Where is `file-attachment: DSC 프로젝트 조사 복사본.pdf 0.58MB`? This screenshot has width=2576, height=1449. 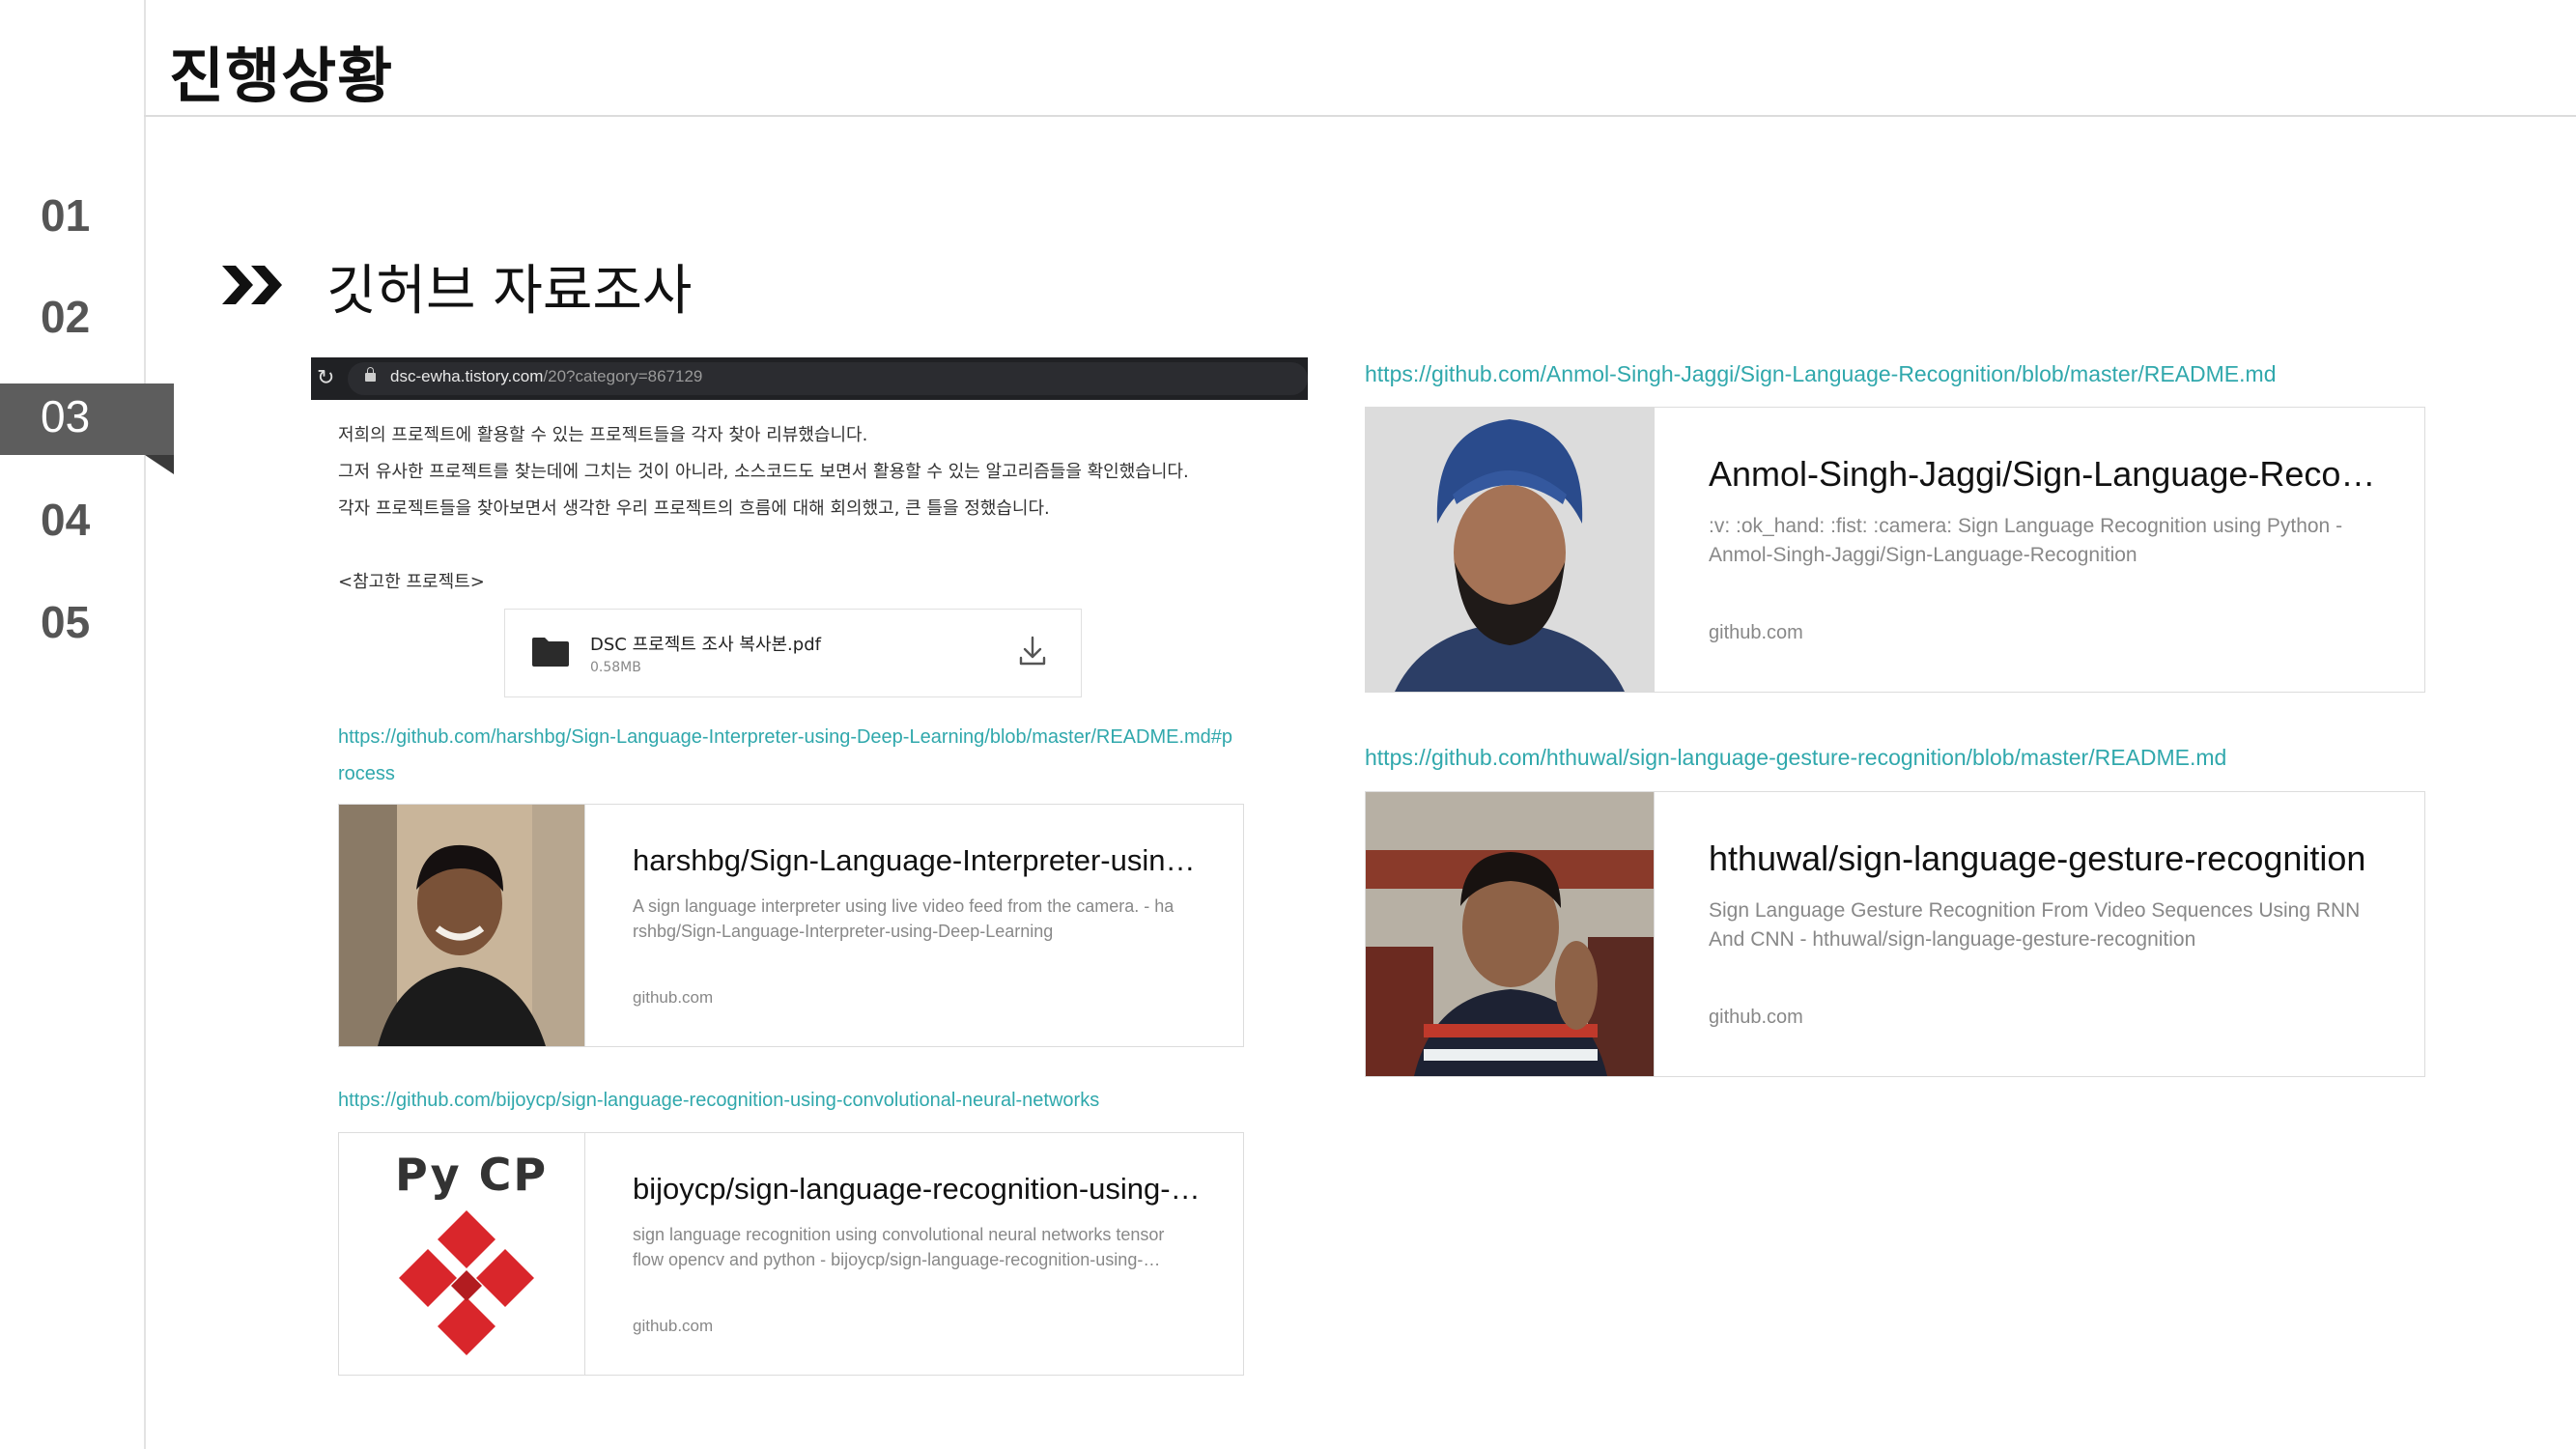
file-attachment: DSC 프로젝트 조사 복사본.pdf 0.58MB is located at coordinates (793, 653).